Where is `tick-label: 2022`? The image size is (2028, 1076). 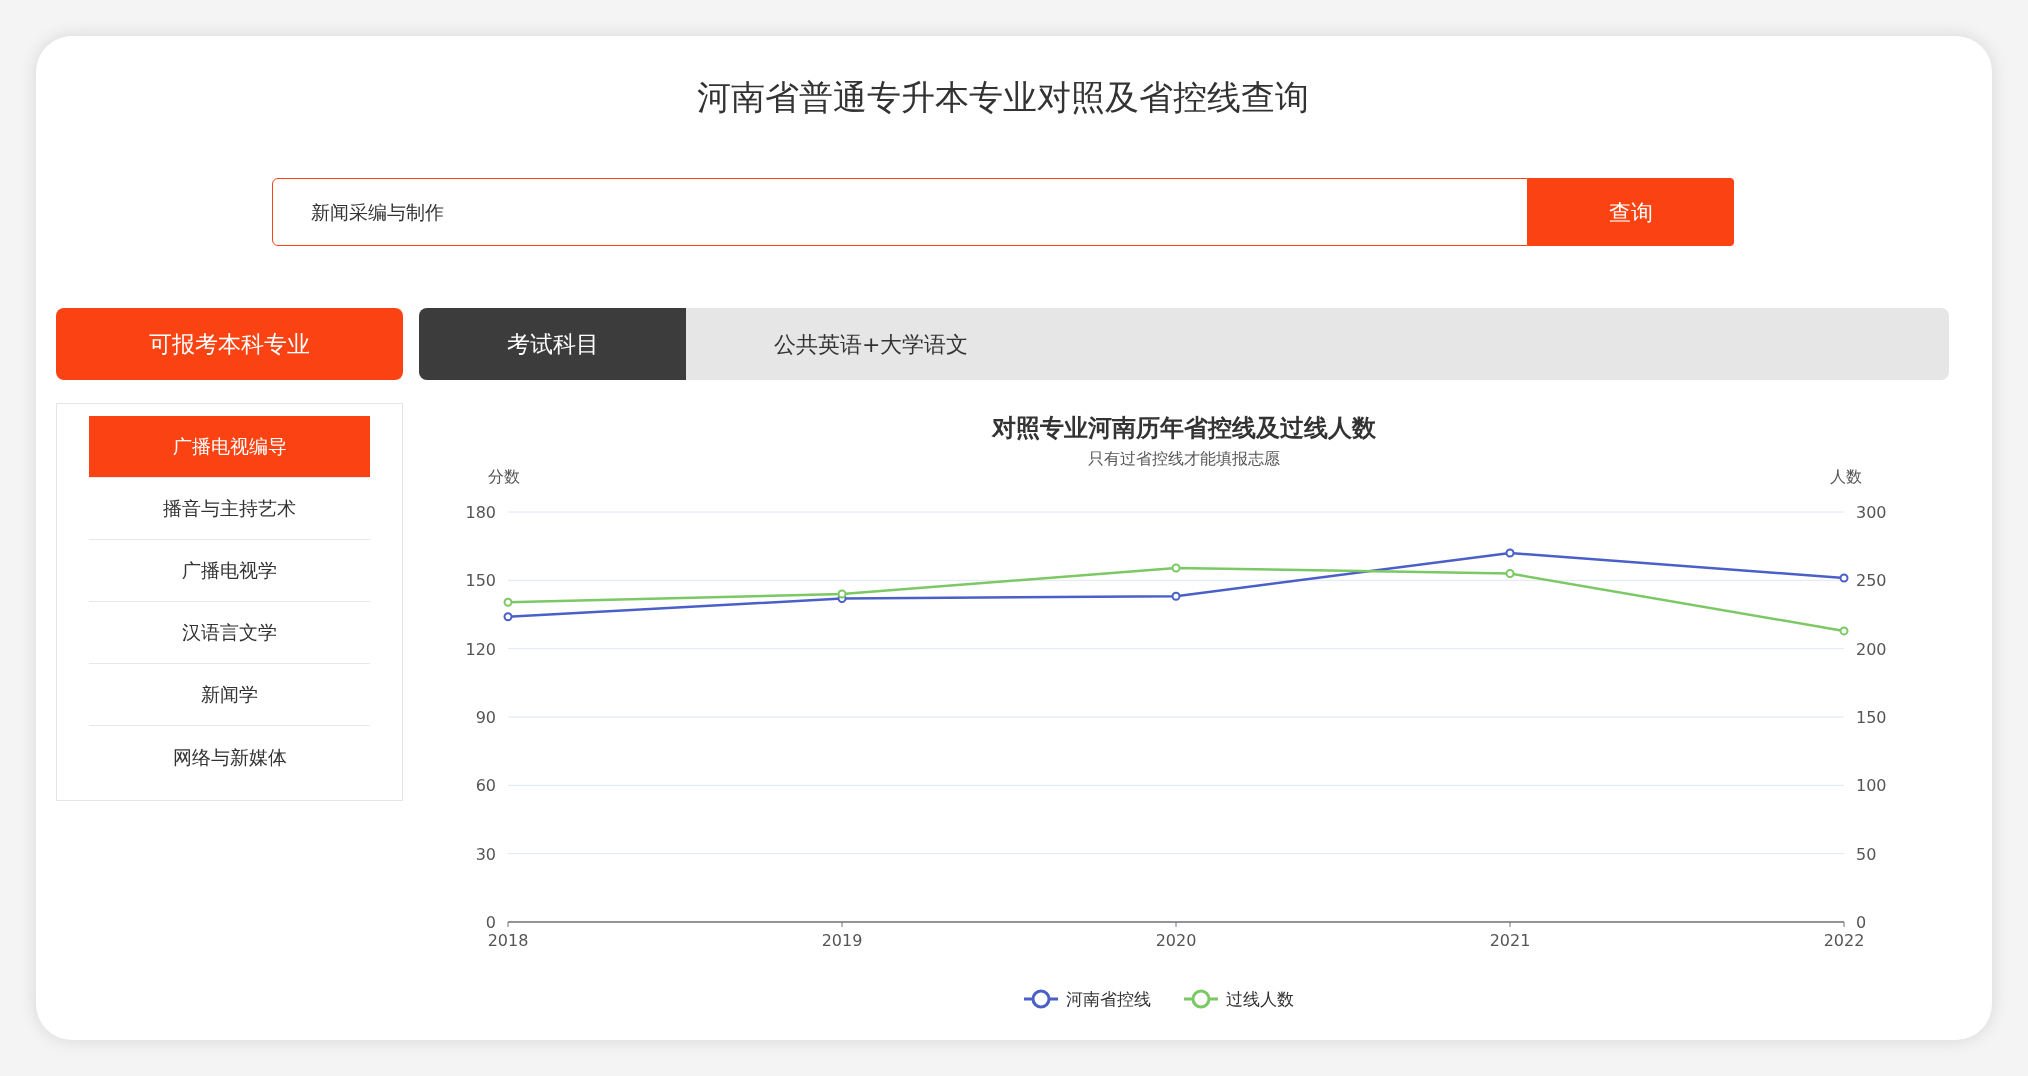 tick-label: 2022 is located at coordinates (1844, 940).